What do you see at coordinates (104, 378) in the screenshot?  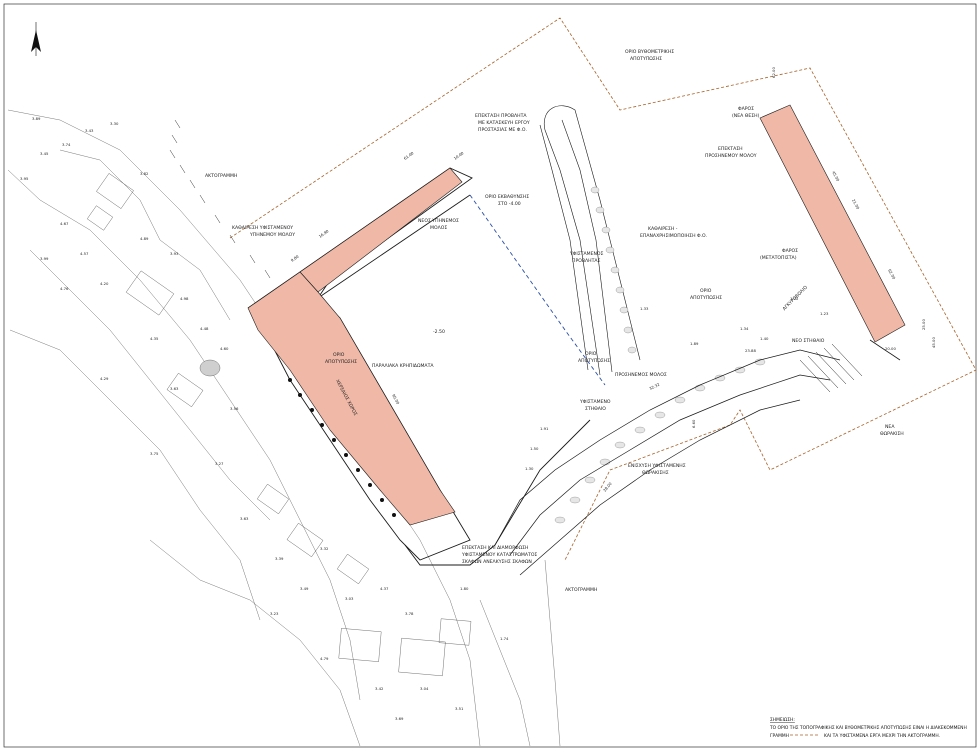 I see `svg-text: 4.29` at bounding box center [104, 378].